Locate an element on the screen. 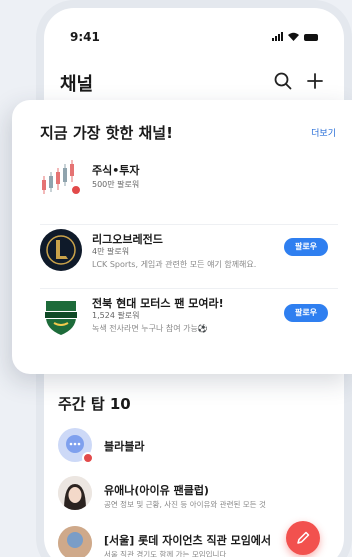  more-link: 더보기 is located at coordinates (323, 132).